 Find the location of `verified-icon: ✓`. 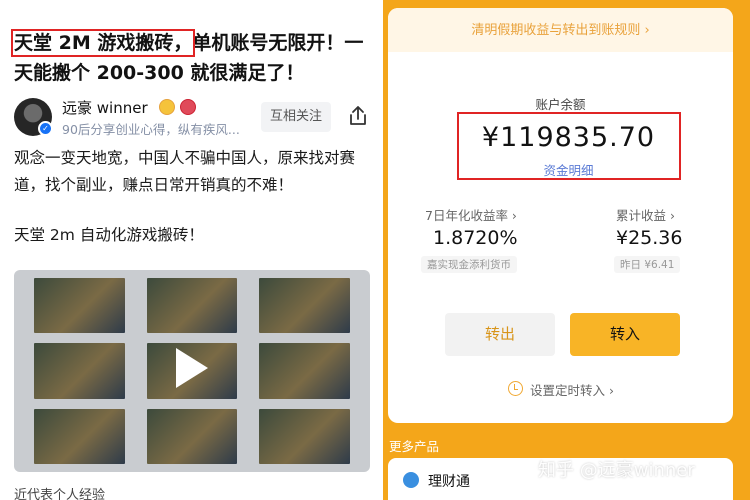

verified-icon: ✓ is located at coordinates (45, 128).